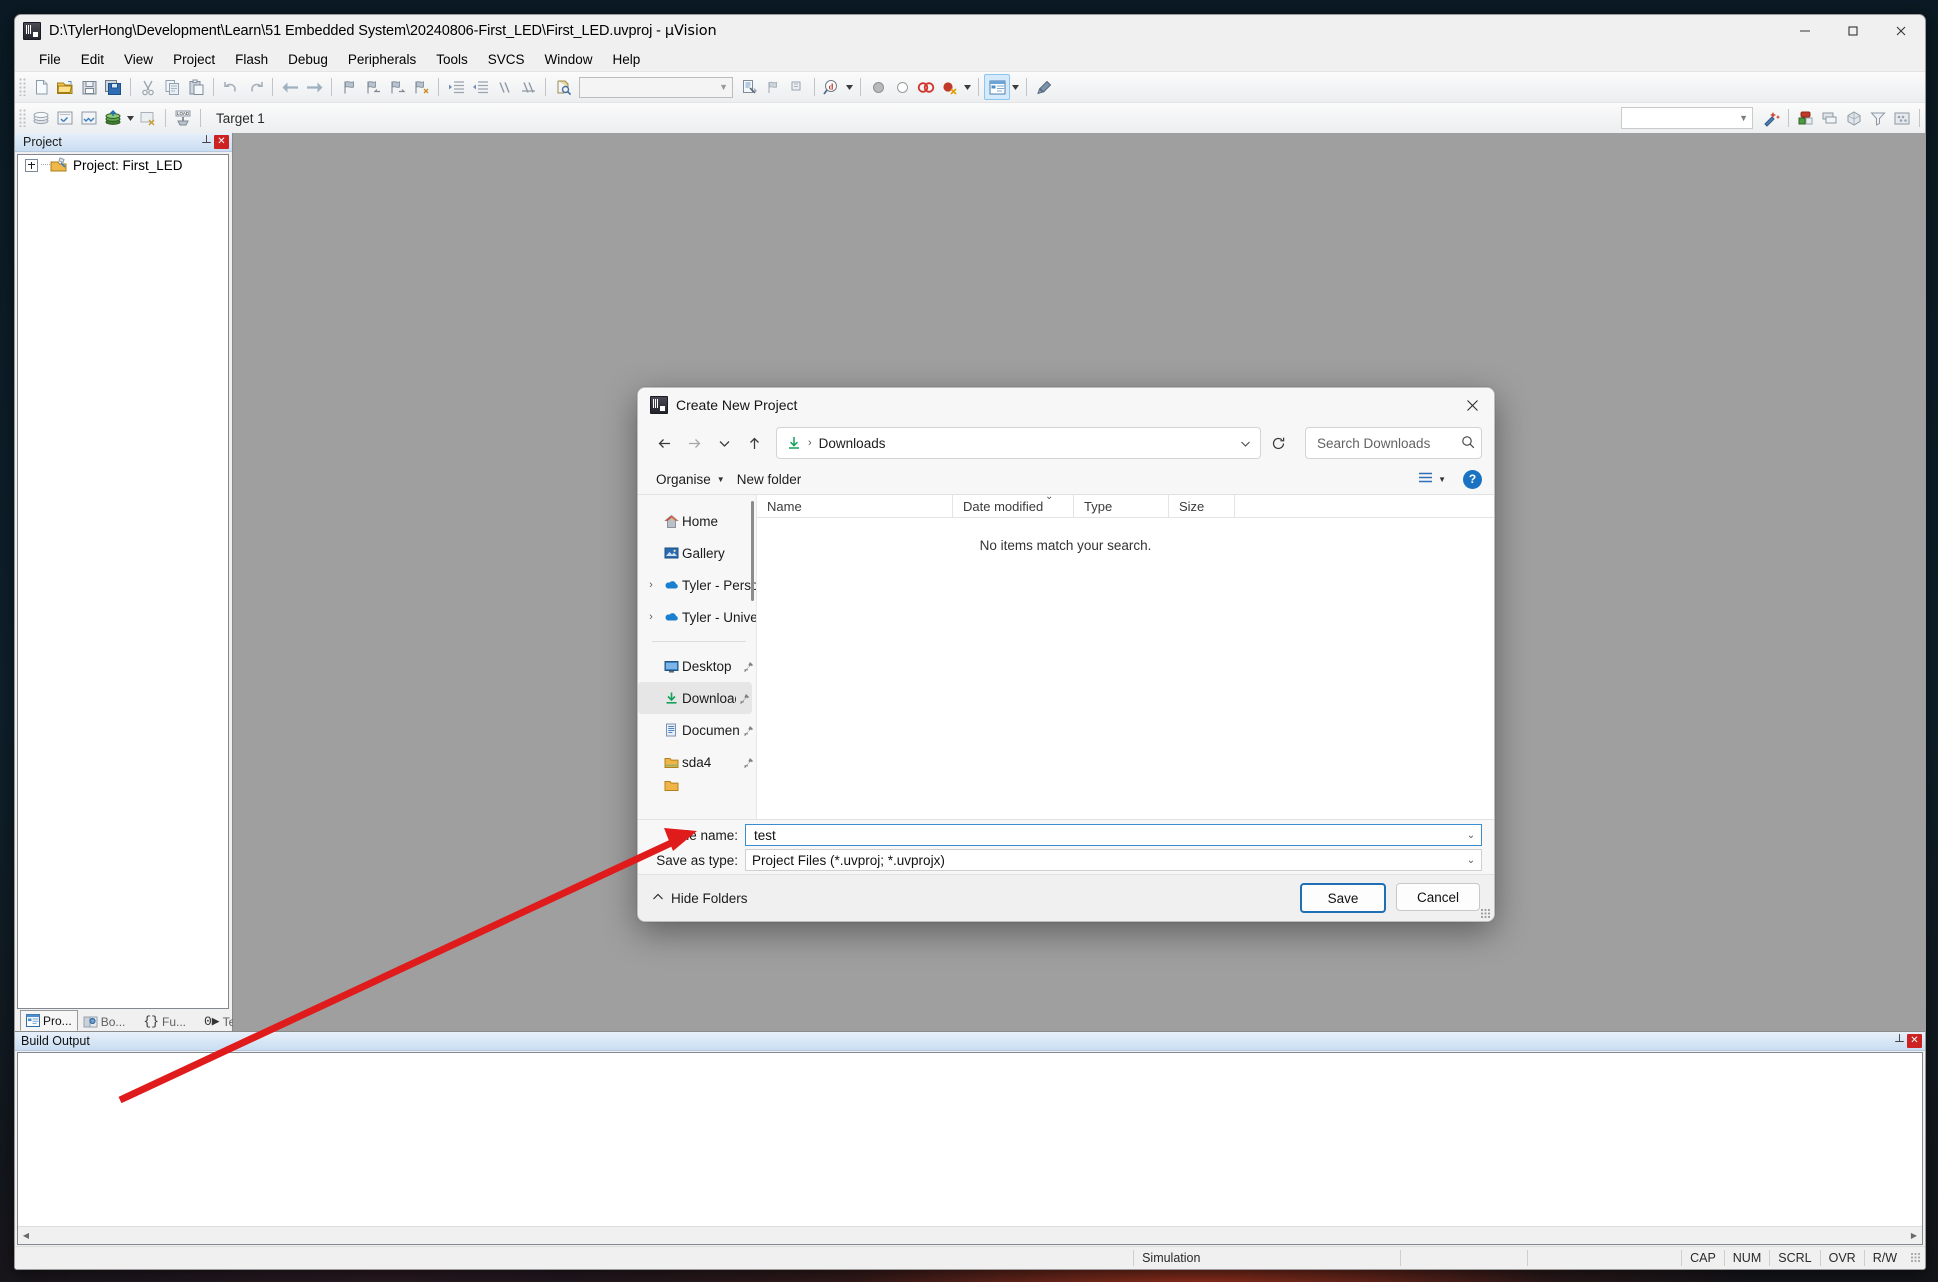 This screenshot has height=1282, width=1938. I want to click on menu-help: Help, so click(627, 59).